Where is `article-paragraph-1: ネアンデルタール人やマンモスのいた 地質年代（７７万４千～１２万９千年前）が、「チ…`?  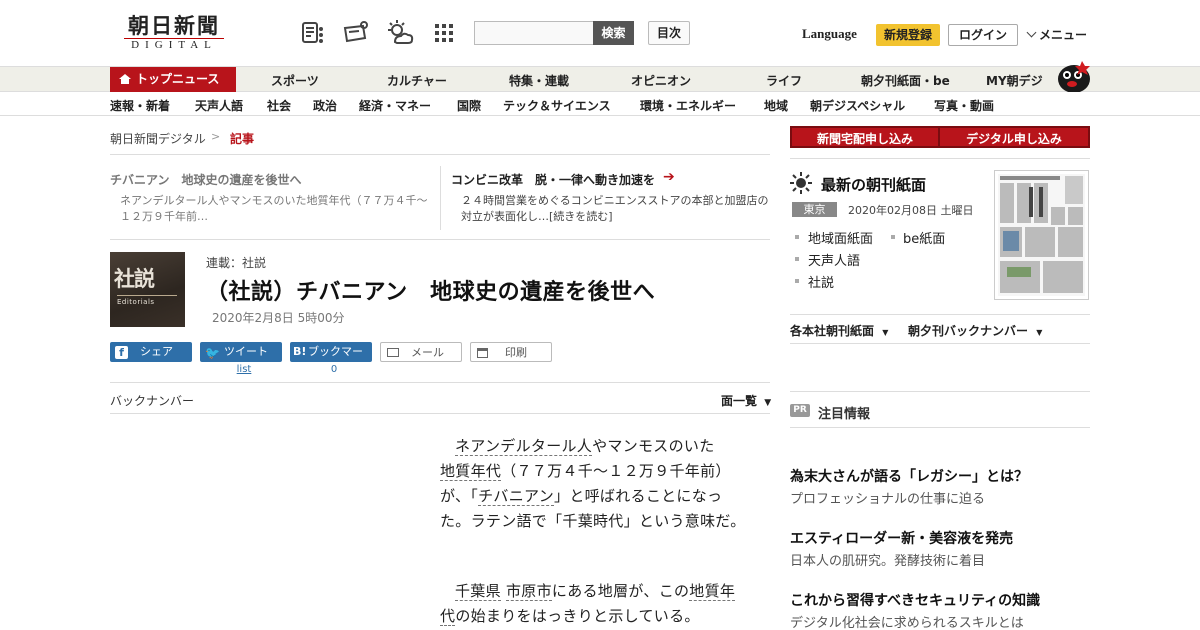 article-paragraph-1: ネアンデルタール人やマンモスのいた 地質年代（７７万４千～１２万９千年前）が、「チ… is located at coordinates (595, 484).